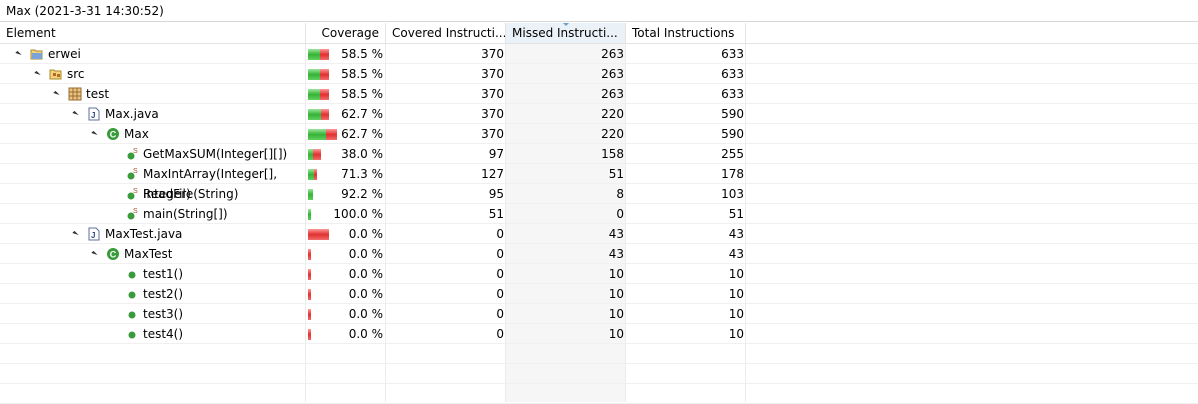 The height and width of the screenshot is (404, 1198). I want to click on table-row: test3() 0.0 % 0 10 10, so click(599, 314).